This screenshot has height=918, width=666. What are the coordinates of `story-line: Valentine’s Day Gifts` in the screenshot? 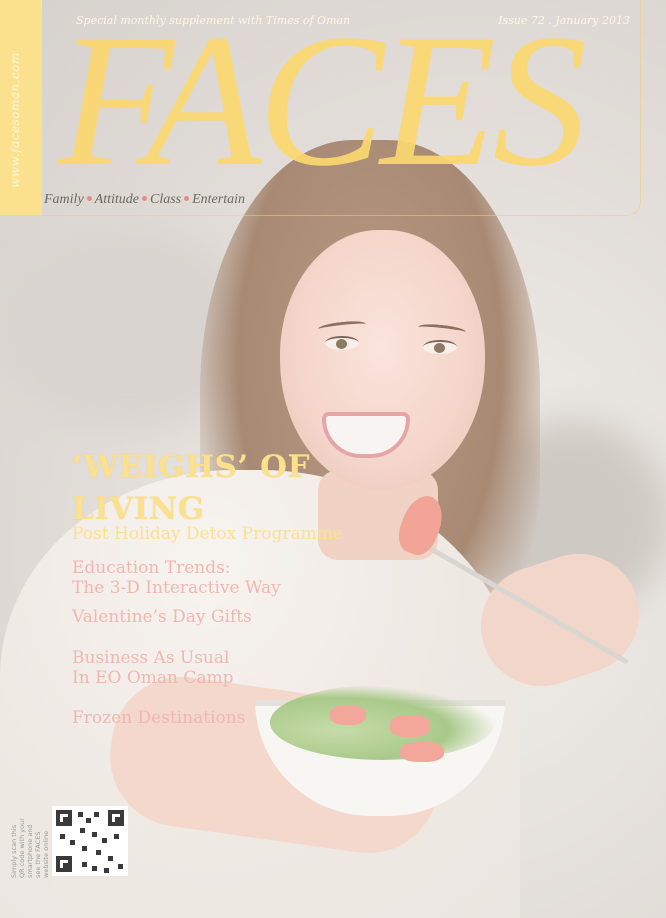 It's located at (162, 617).